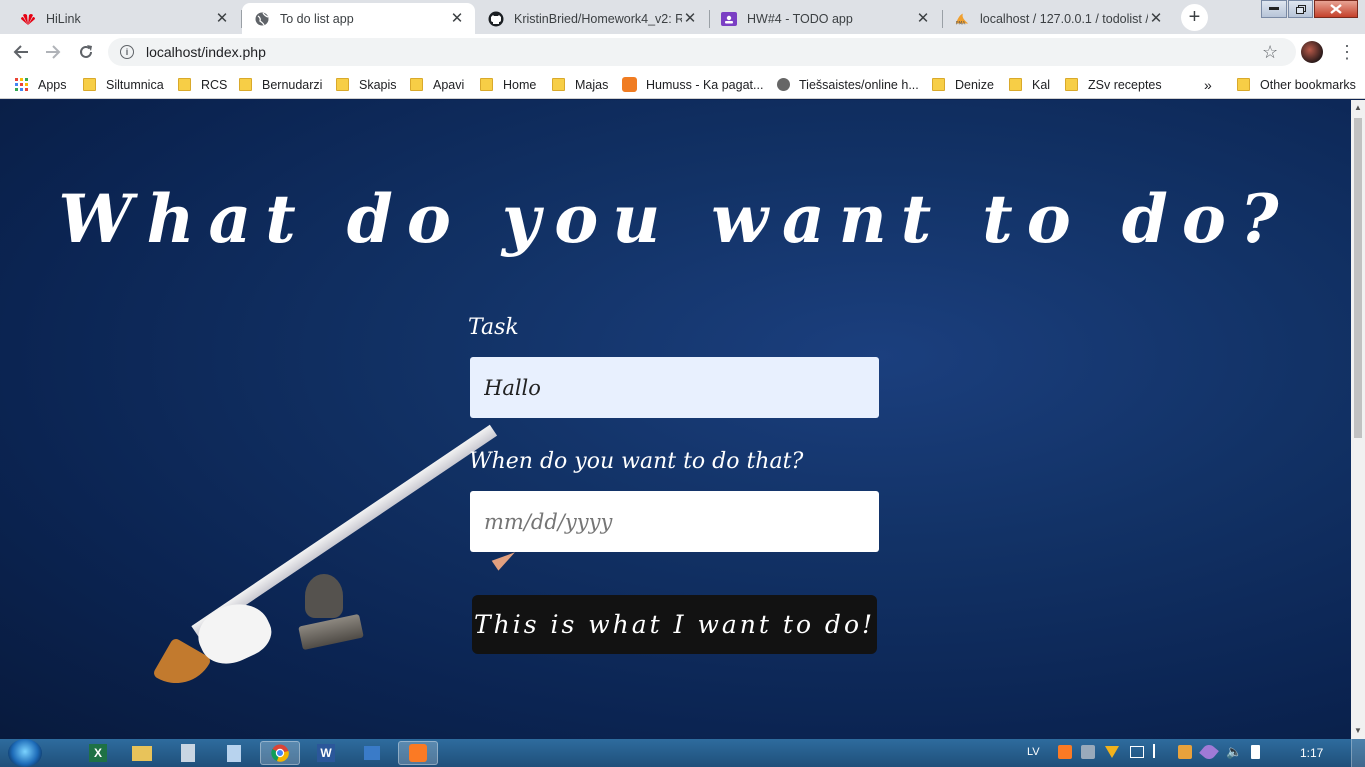  Describe the element at coordinates (142, 753) in the screenshot. I see `explorer-icon` at that location.